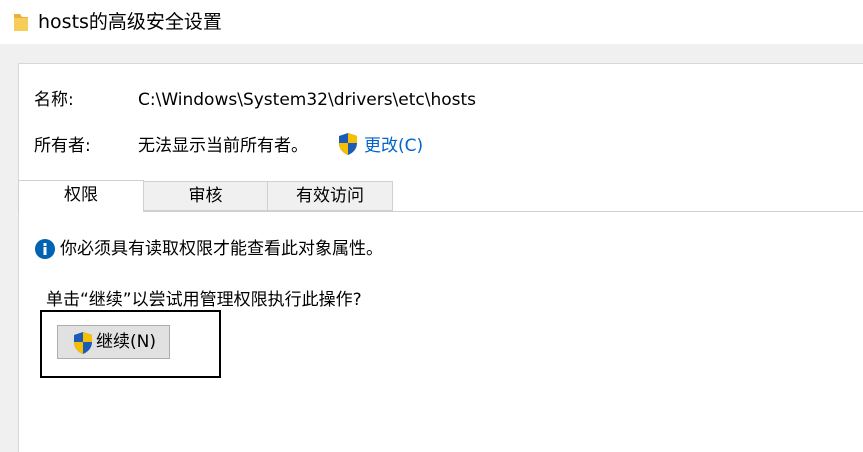  I want to click on elevation-prompt: 单击“继续”以尝试用管理权限执行此操作?, so click(204, 300).